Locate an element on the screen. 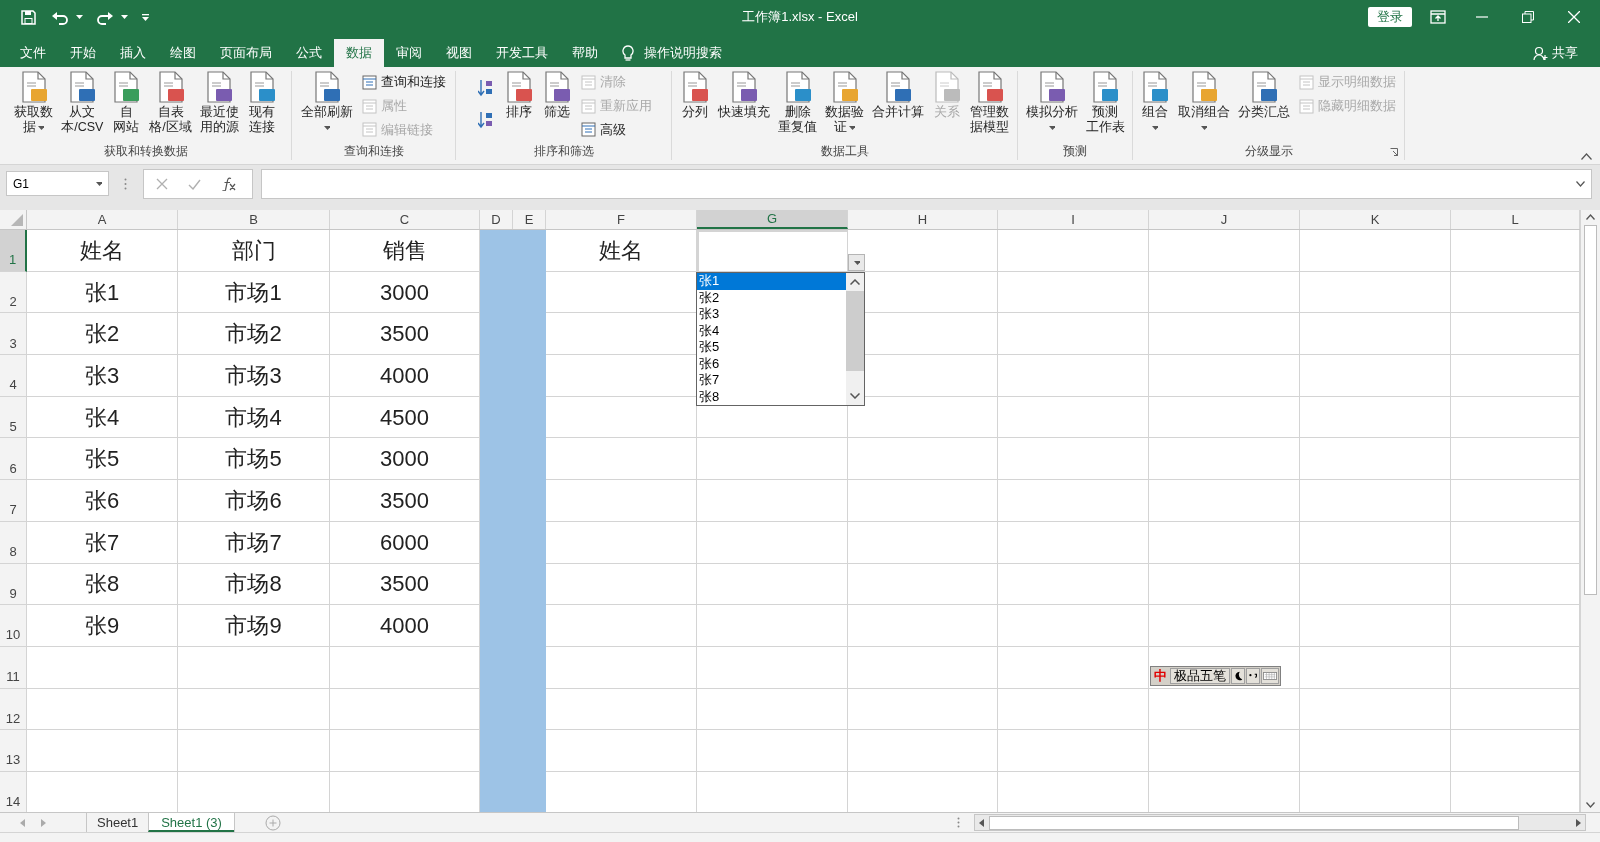  ribbon-button: 删除 重复值 is located at coordinates (797, 103).